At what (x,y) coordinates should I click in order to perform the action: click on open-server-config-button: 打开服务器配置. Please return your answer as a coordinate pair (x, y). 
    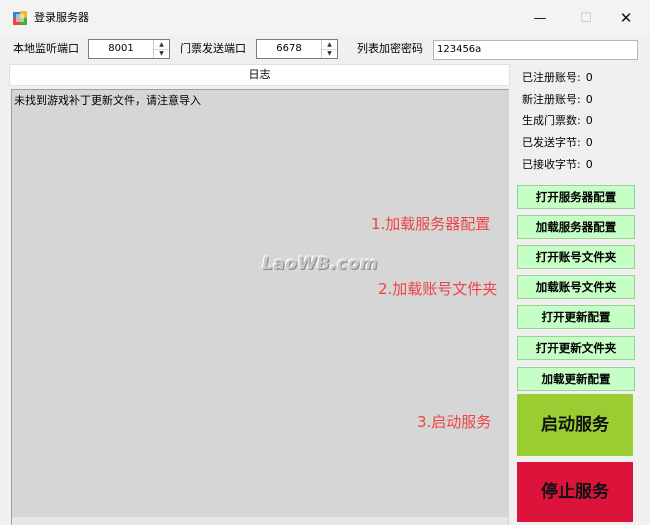
    Looking at the image, I should click on (576, 197).